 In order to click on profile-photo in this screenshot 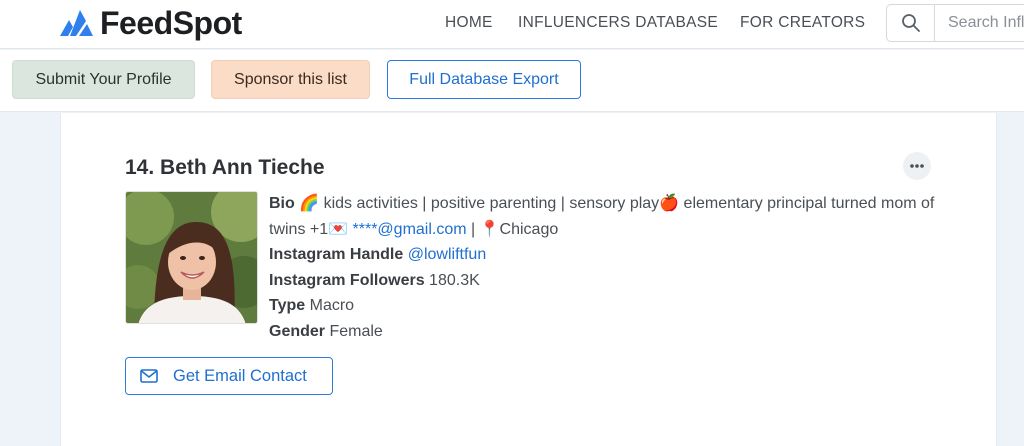, I will do `click(191, 257)`.